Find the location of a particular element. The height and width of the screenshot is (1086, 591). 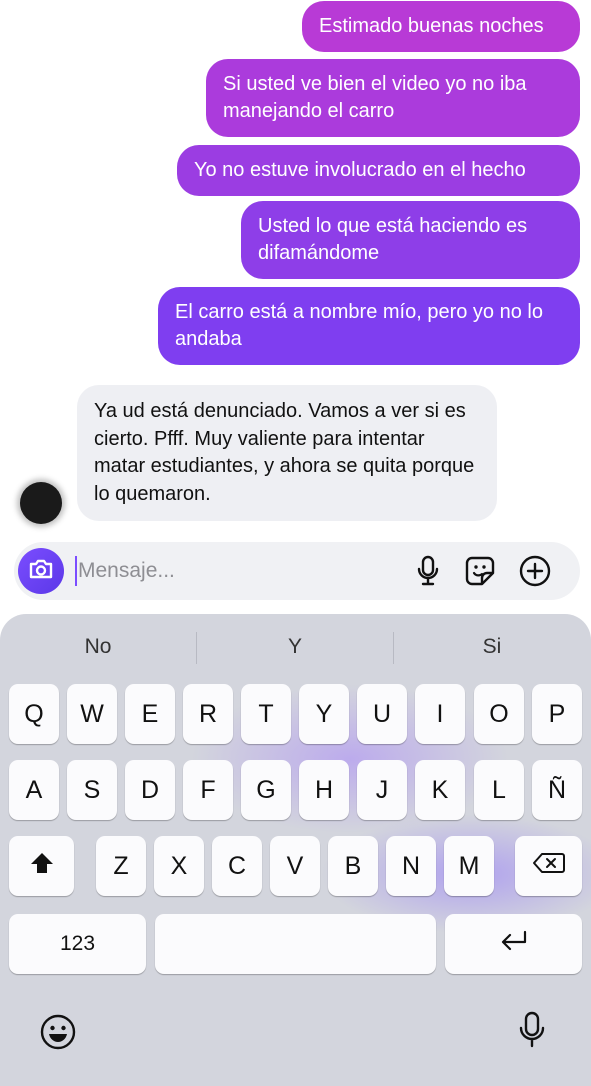

message-composer is located at coordinates (297, 571).